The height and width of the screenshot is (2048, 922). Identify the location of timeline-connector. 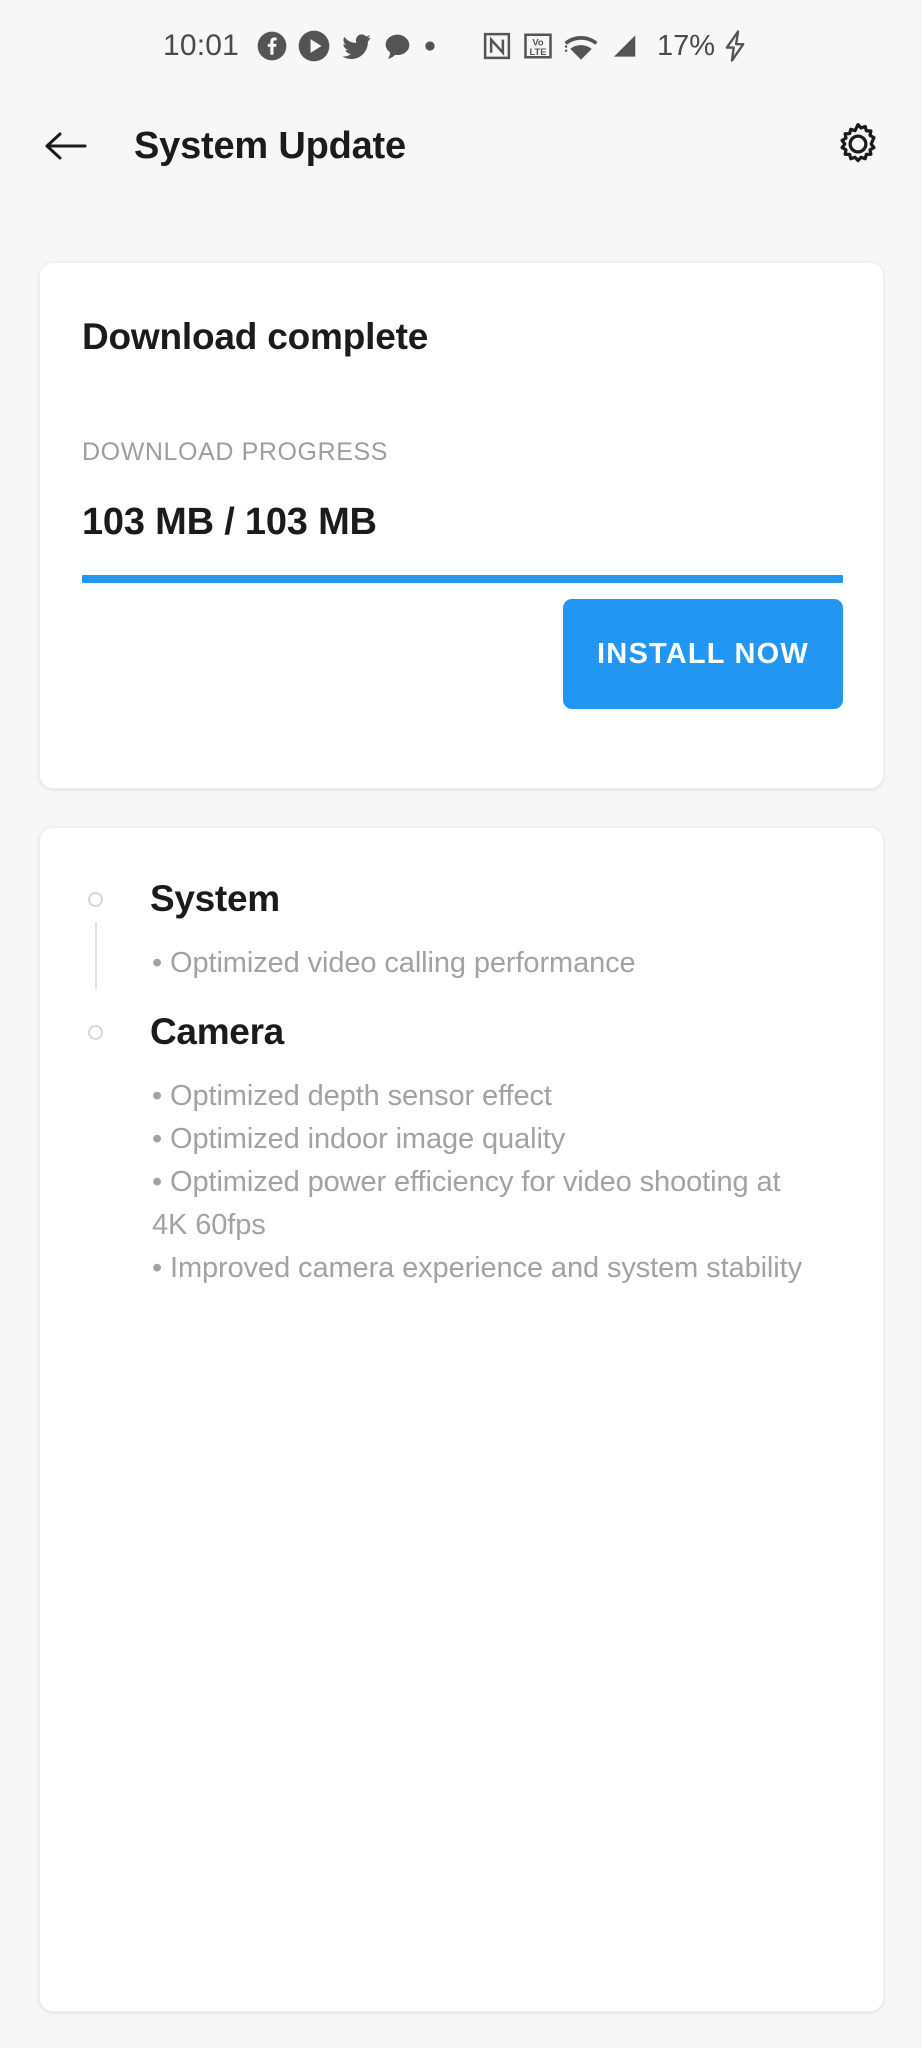
(96, 955).